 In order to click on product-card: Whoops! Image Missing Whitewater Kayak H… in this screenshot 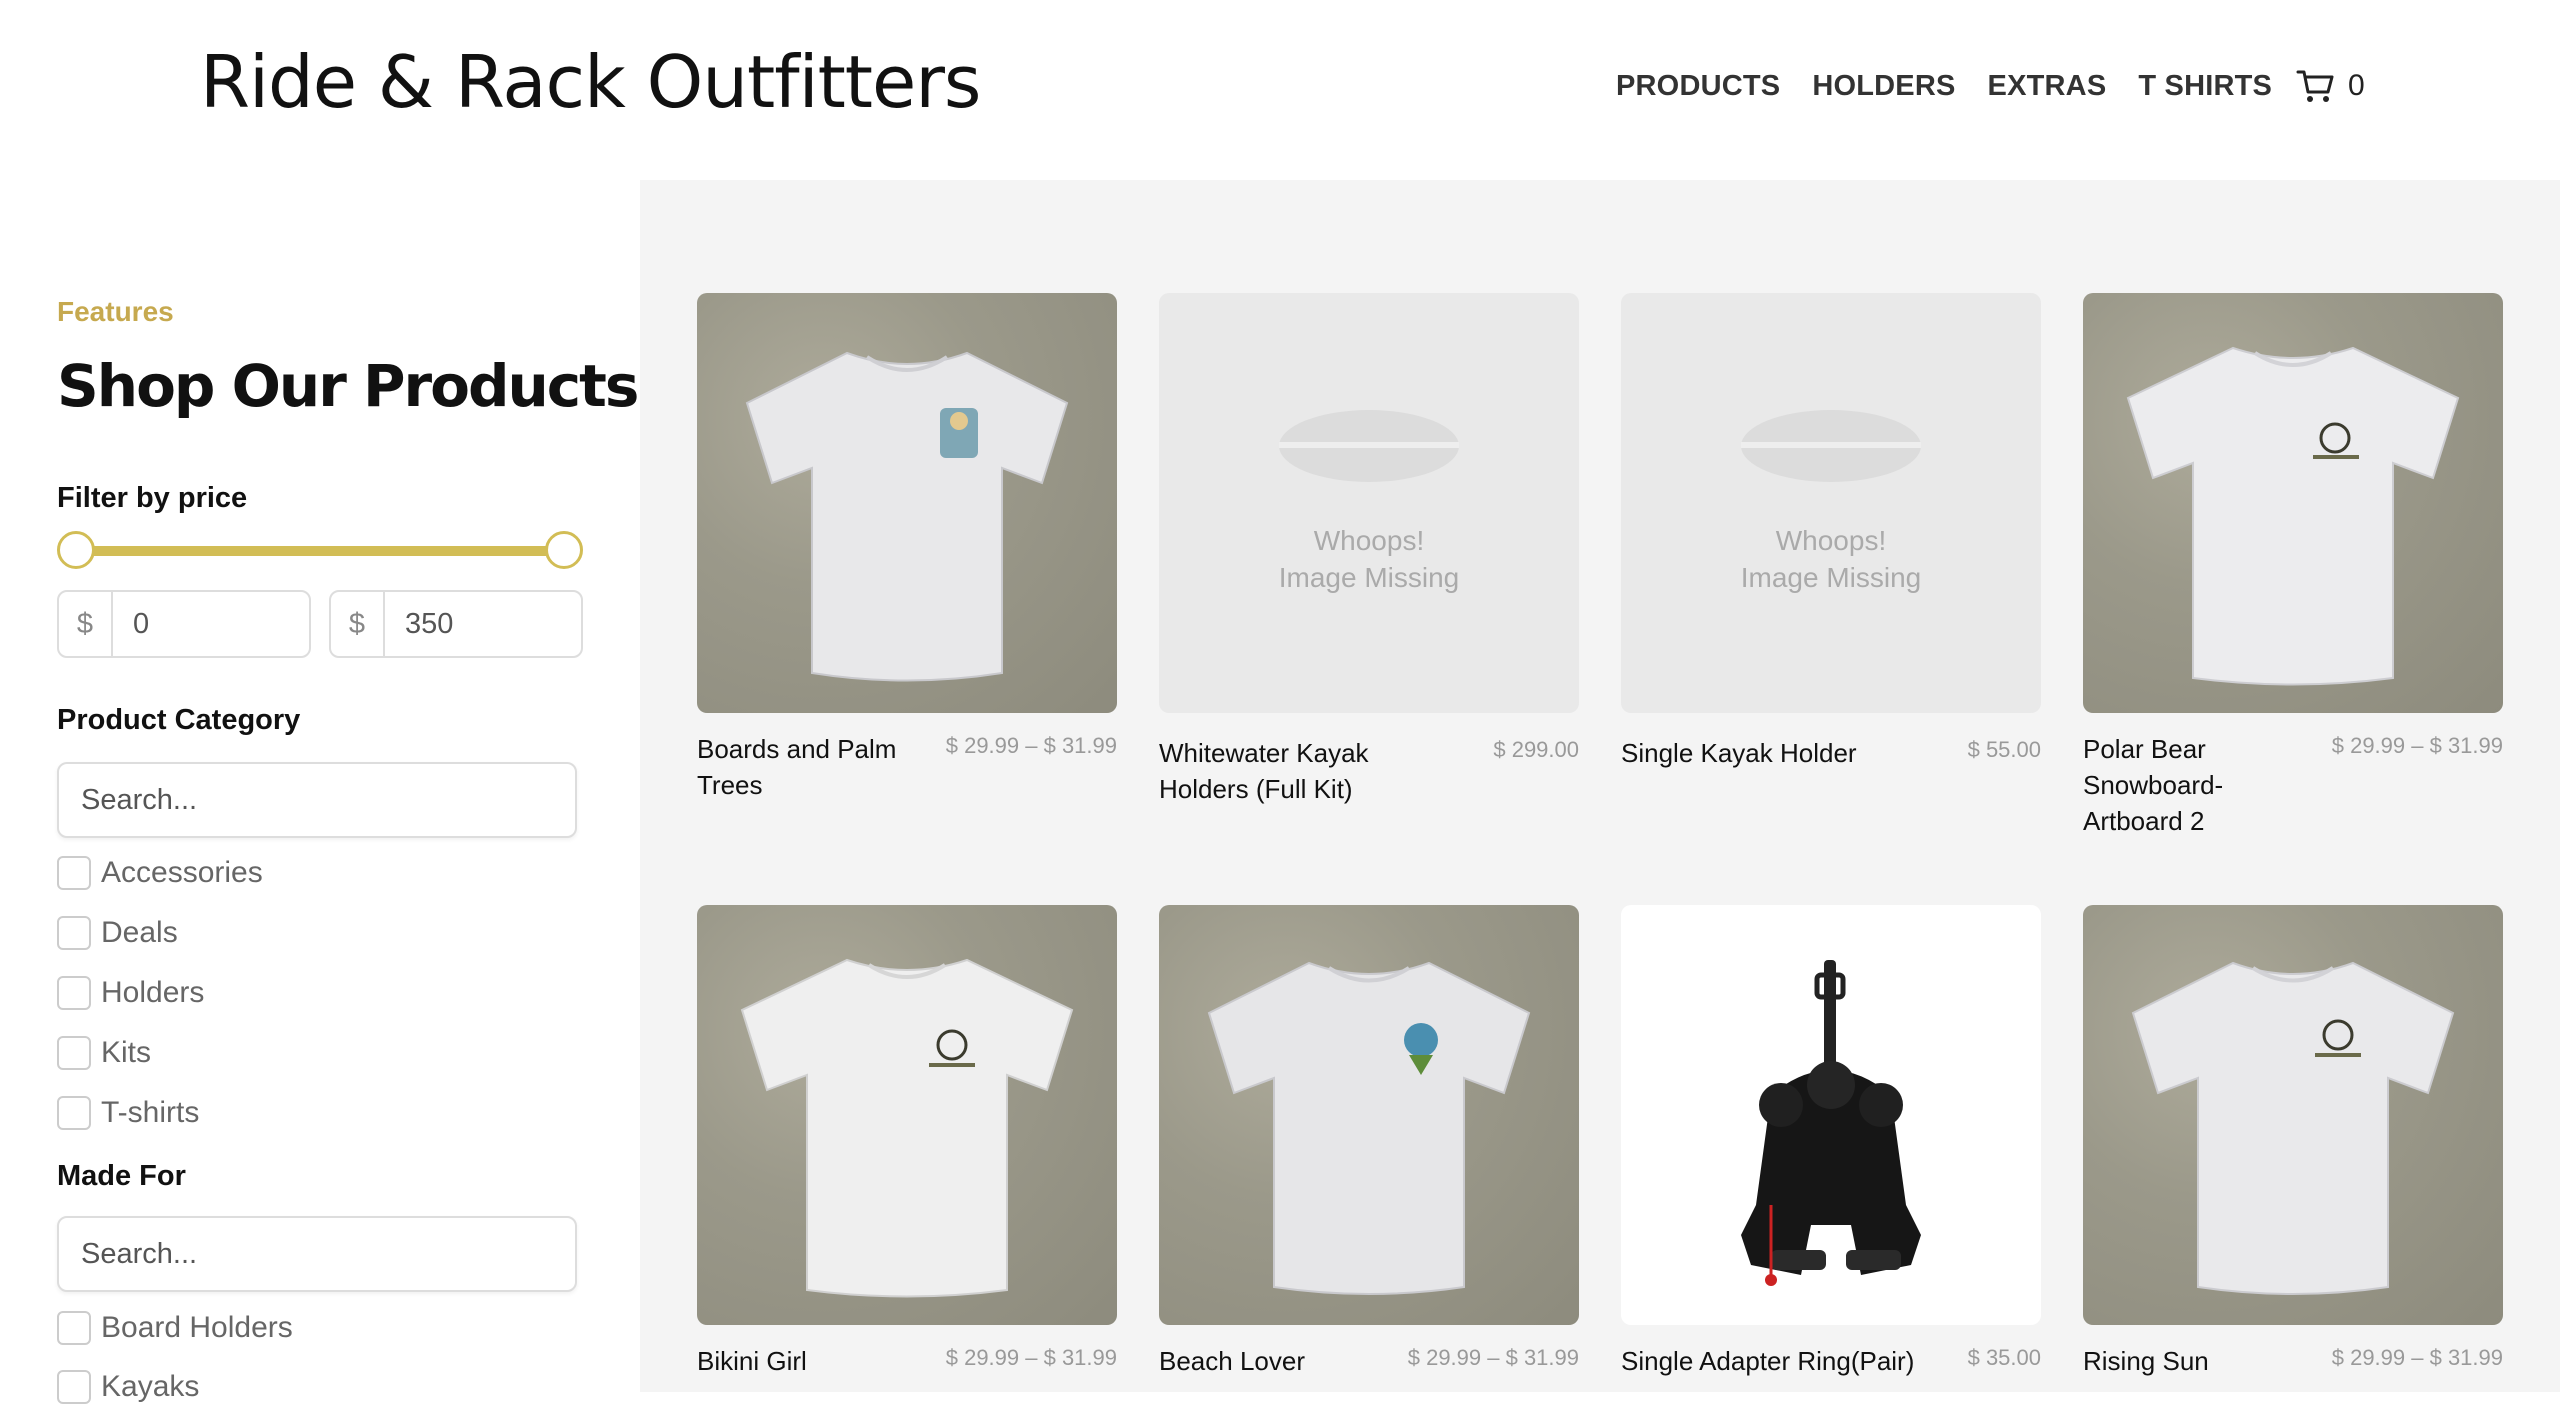, I will do `click(1369, 548)`.